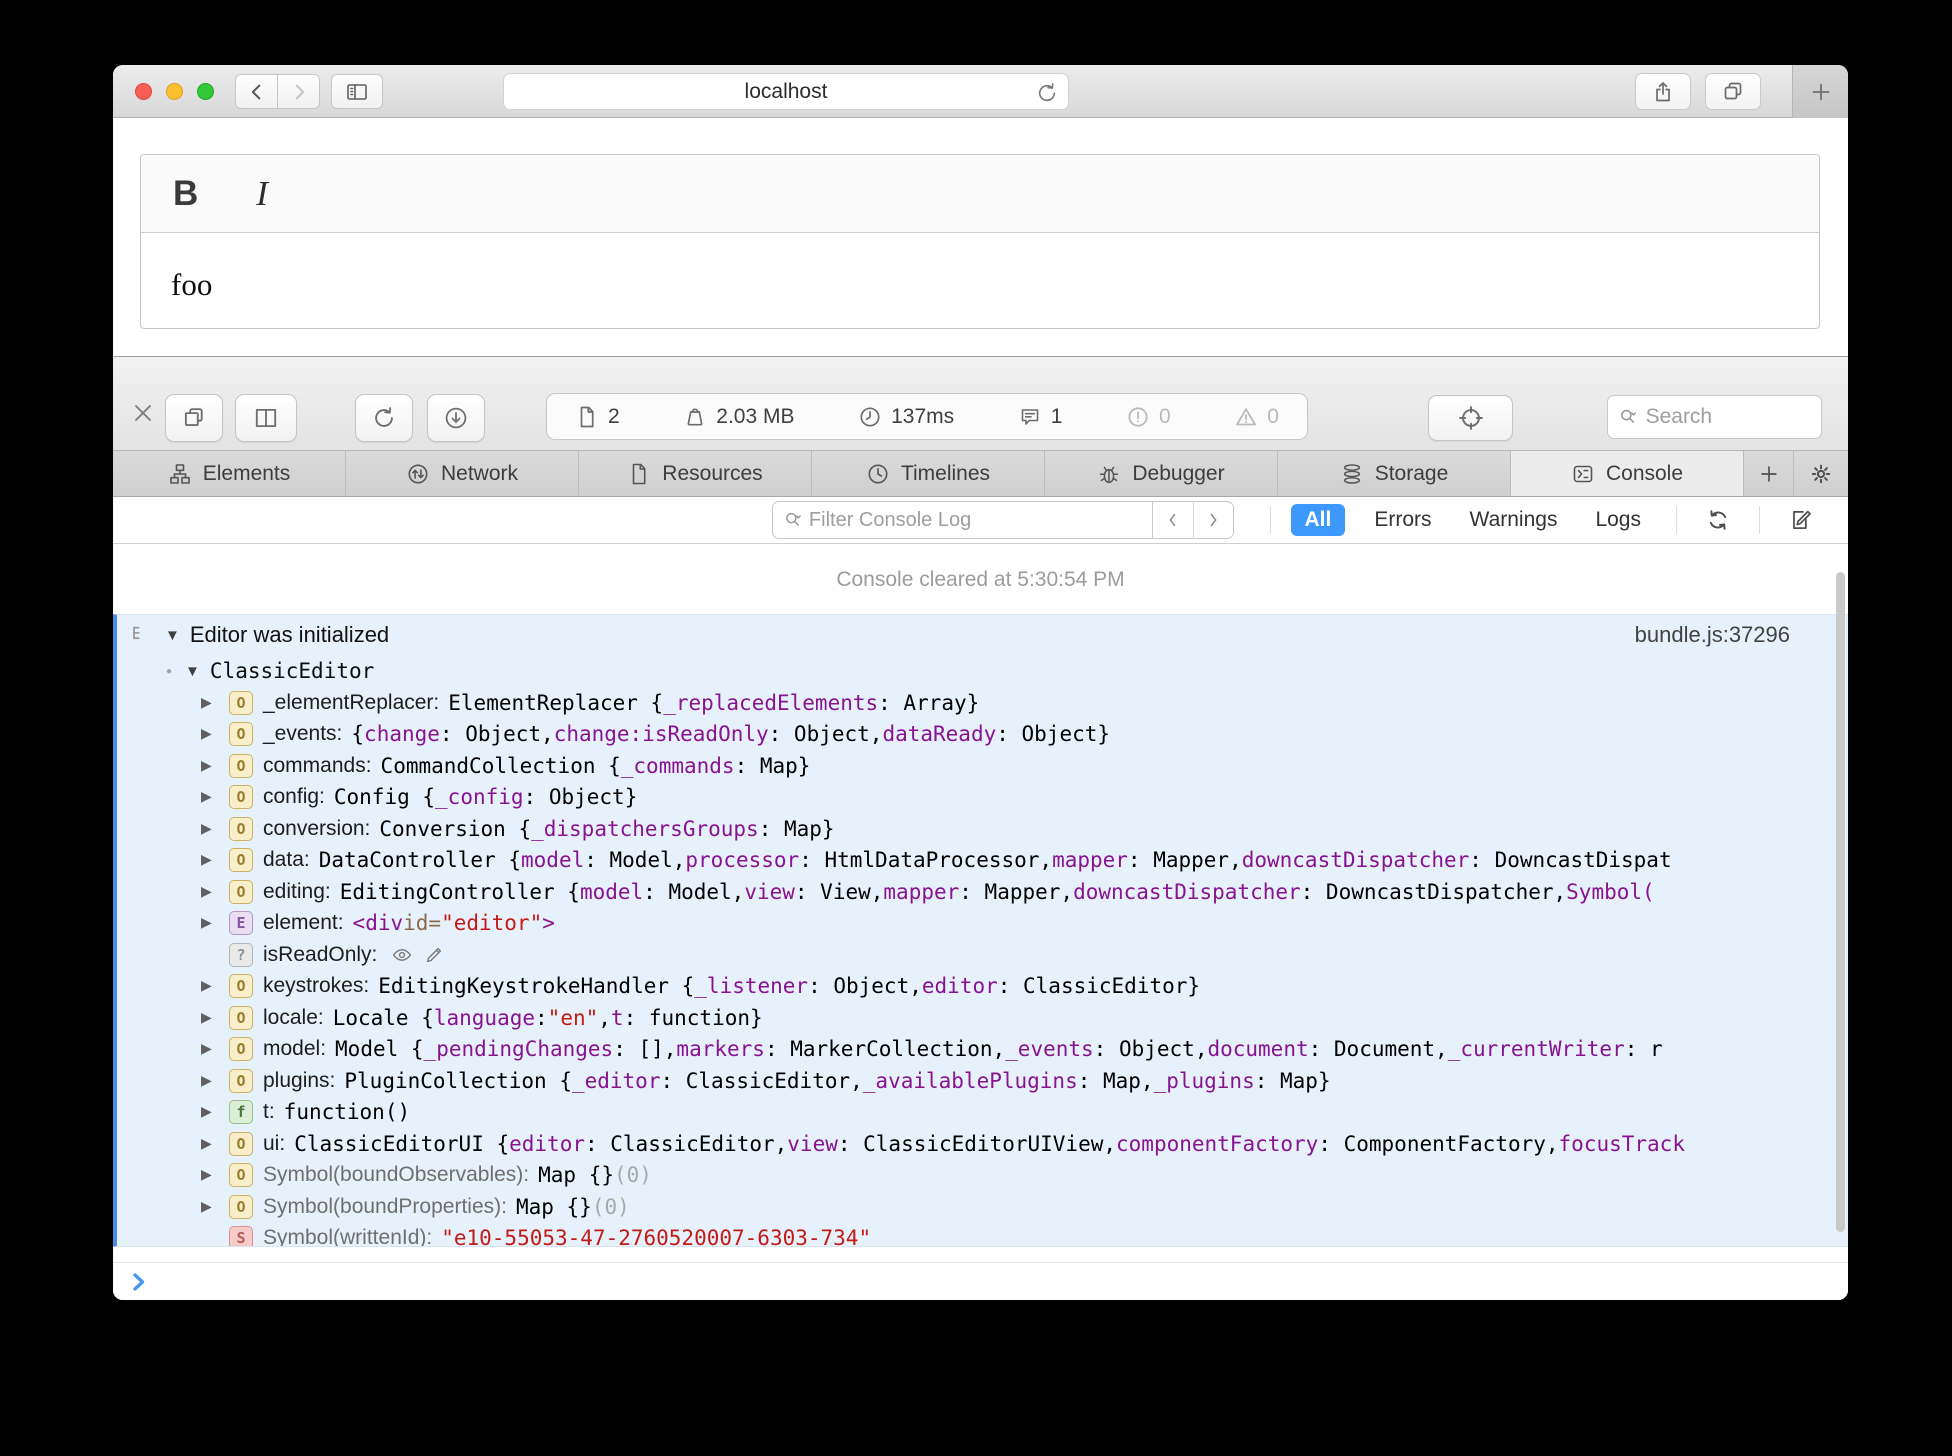 The image size is (1952, 1456). What do you see at coordinates (143, 91) in the screenshot?
I see `close-window-button` at bounding box center [143, 91].